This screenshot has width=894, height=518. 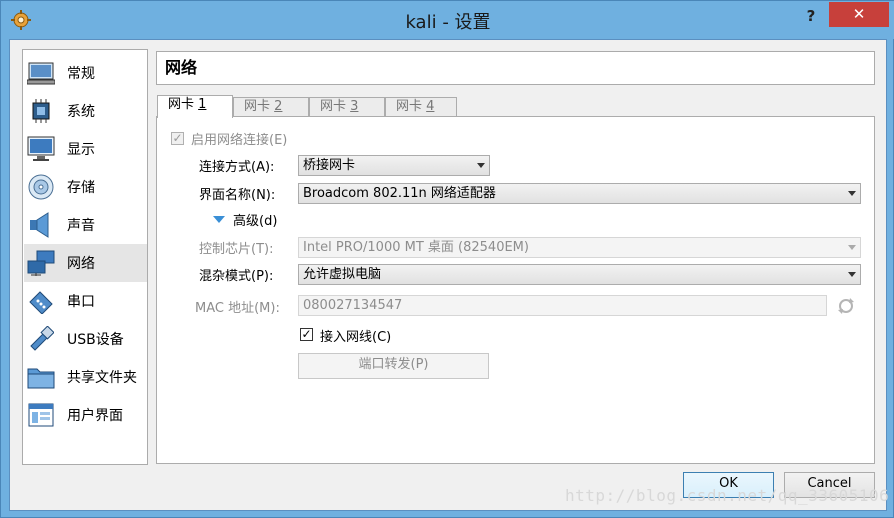 I want to click on interface-name-select: Broadcom 802.11n 网络适配器, so click(x=579, y=193).